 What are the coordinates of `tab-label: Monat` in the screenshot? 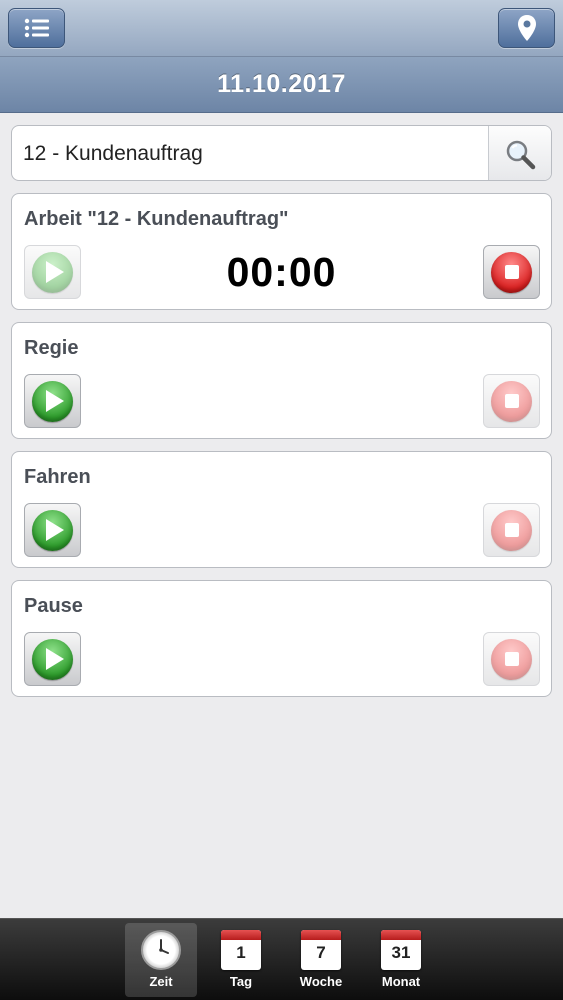 It's located at (401, 981).